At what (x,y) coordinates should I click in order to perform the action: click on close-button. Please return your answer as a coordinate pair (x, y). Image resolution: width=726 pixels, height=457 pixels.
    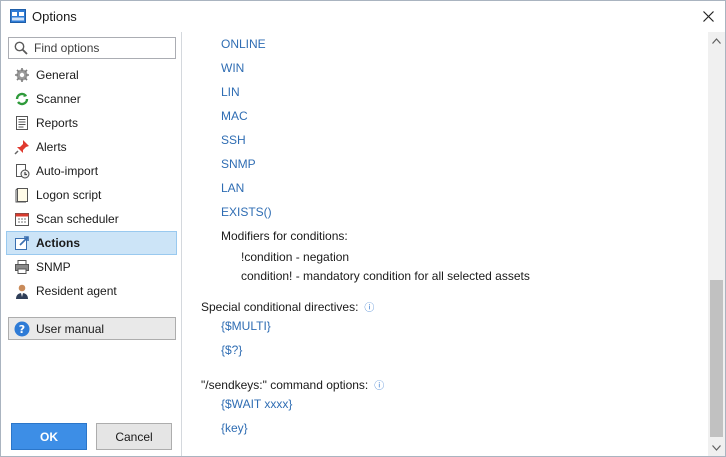
    Looking at the image, I should click on (708, 16).